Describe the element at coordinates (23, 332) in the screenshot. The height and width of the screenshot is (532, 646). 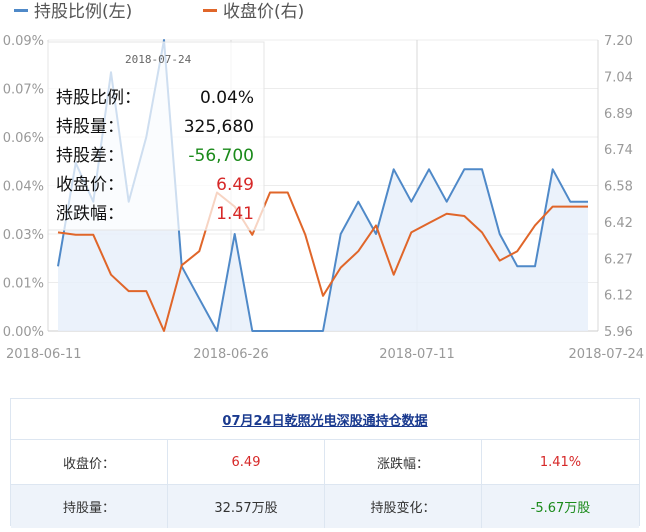
I see `y-left-tick-label: 0.00%` at that location.